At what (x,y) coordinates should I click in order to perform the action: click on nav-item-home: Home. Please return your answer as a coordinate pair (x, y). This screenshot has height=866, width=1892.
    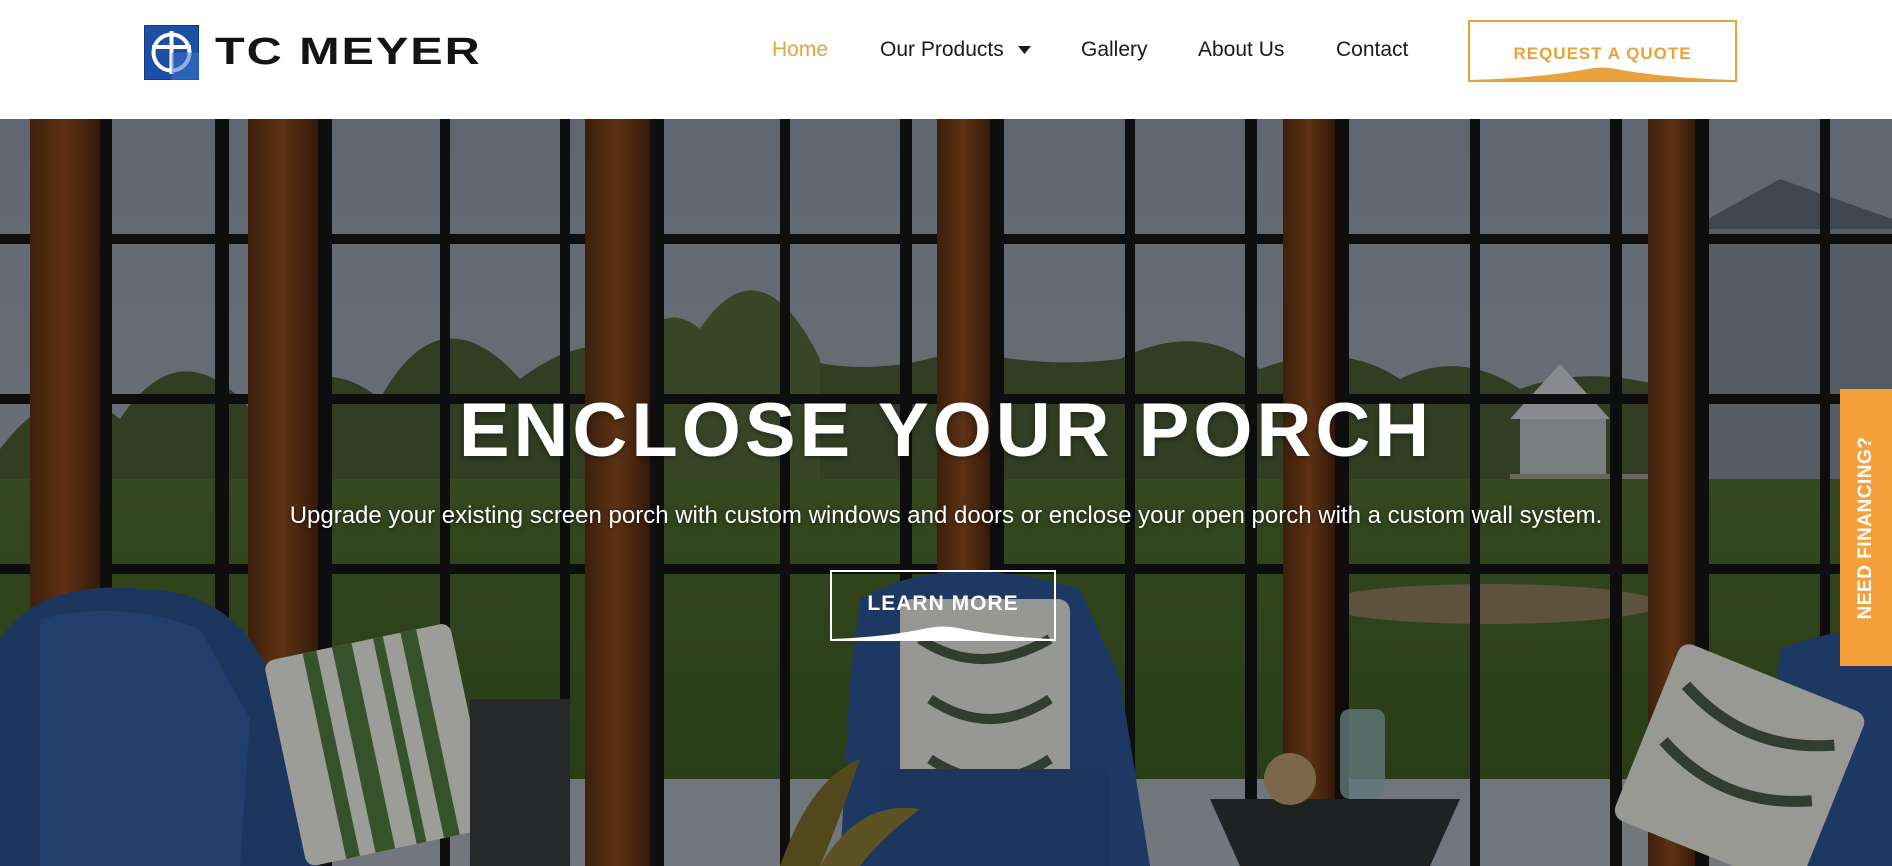
    Looking at the image, I should click on (800, 50).